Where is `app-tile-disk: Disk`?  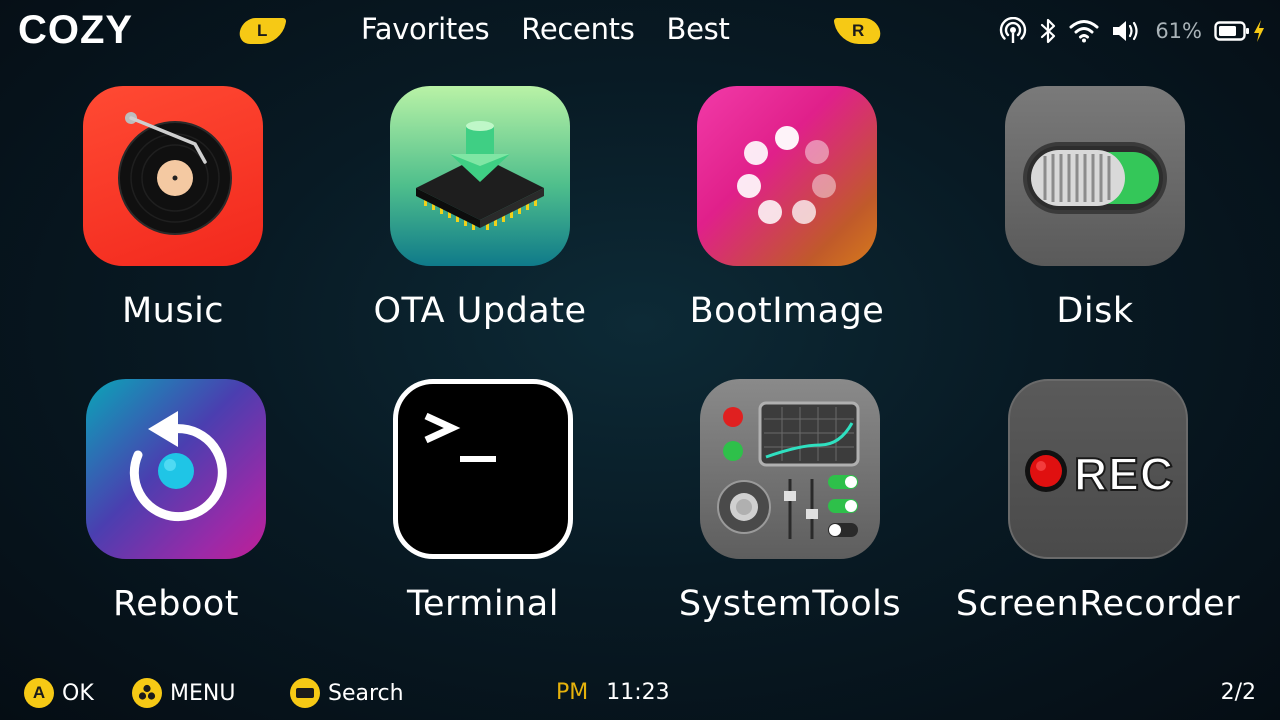 app-tile-disk: Disk is located at coordinates (1095, 221).